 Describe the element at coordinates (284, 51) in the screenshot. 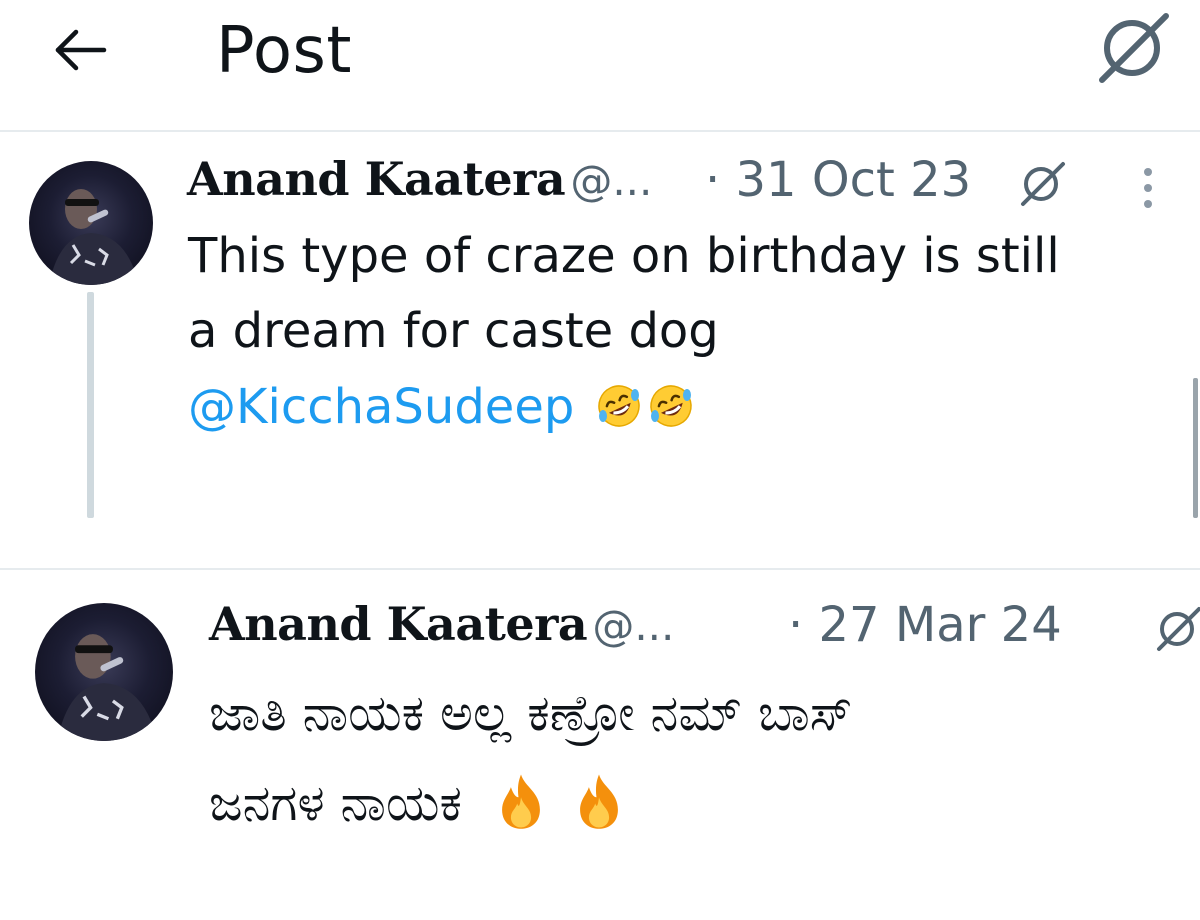

I see `page-title: Post` at that location.